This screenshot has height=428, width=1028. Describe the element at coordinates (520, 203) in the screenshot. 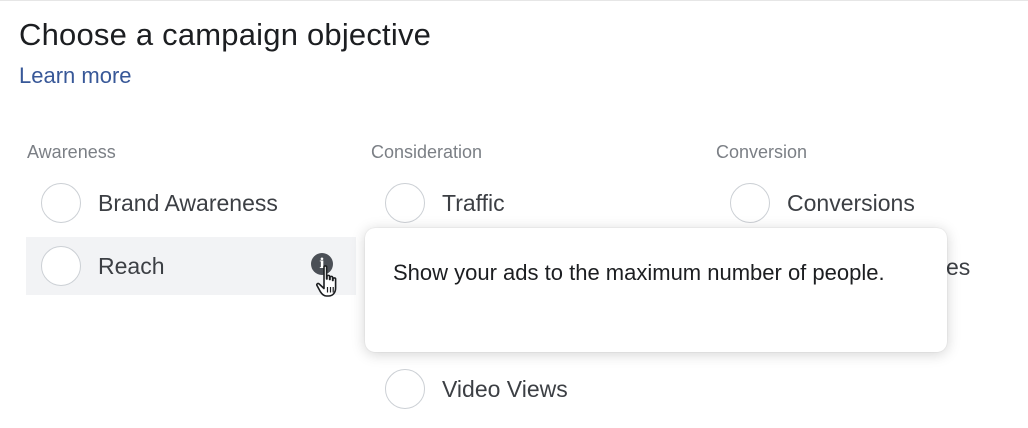

I see `option-traffic: Traffic` at that location.